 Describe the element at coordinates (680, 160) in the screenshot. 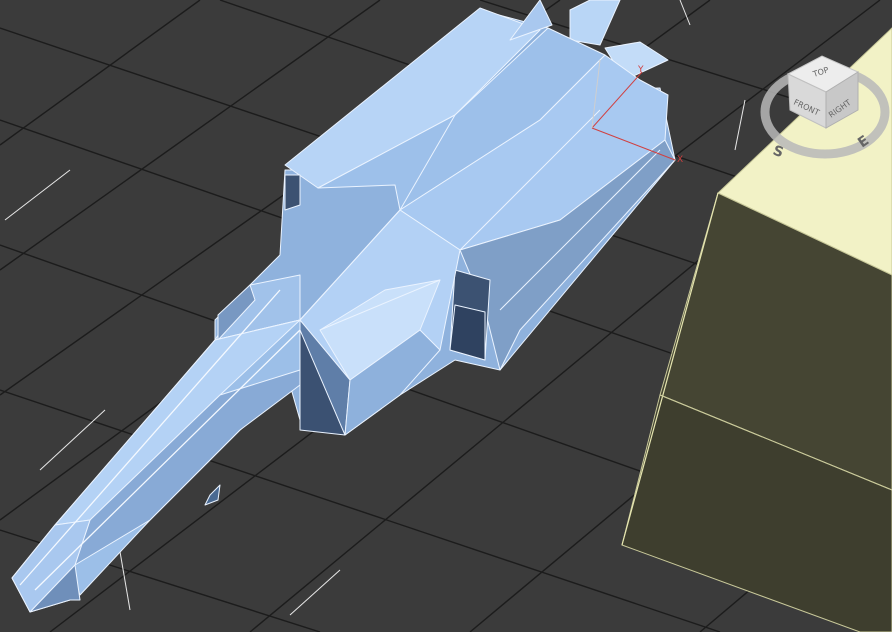

I see `gizmo-x-label: X` at that location.